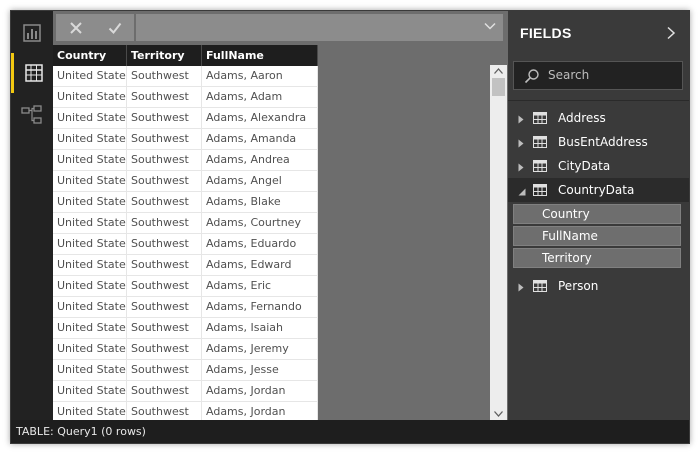  I want to click on field-item-fullname: FullName, so click(597, 236).